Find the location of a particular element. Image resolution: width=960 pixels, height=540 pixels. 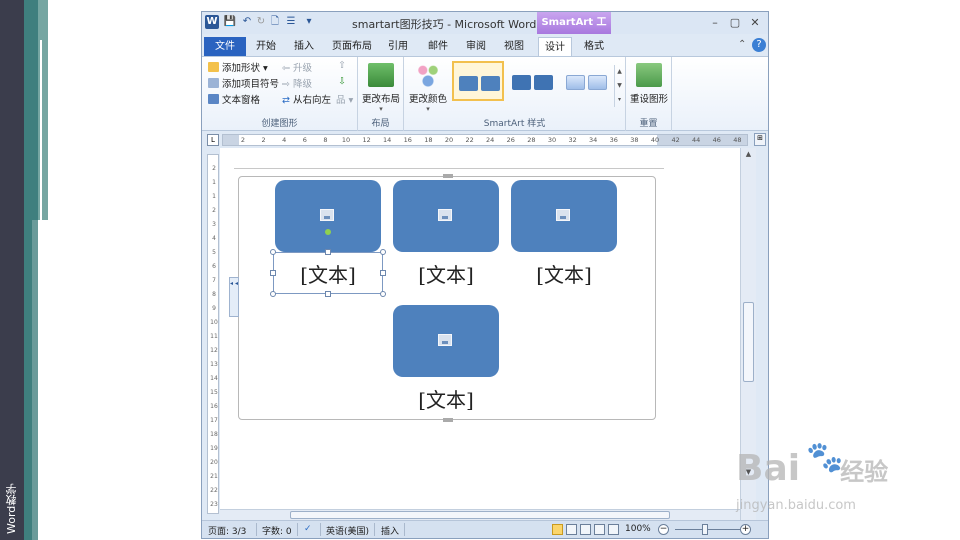

tab-file: 文件 is located at coordinates (225, 46).